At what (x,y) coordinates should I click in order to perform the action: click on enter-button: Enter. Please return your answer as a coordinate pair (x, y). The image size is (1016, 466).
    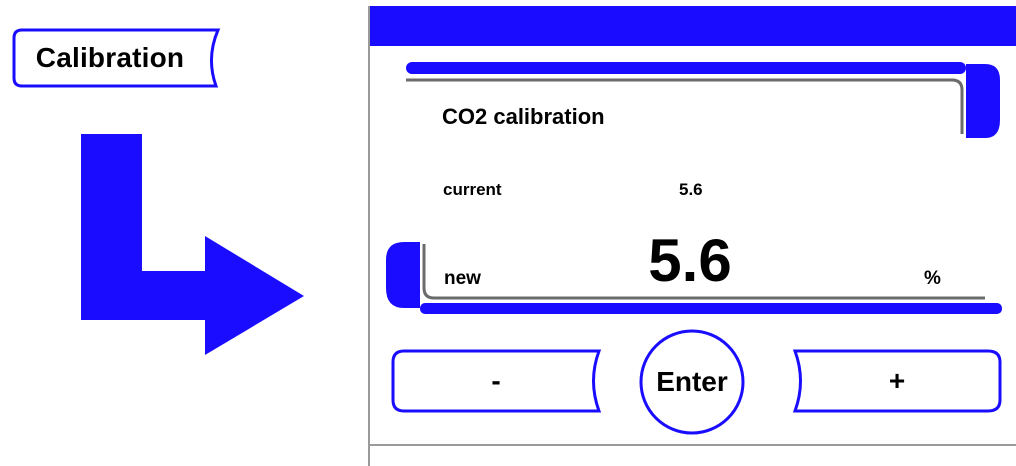
    Looking at the image, I should click on (692, 382).